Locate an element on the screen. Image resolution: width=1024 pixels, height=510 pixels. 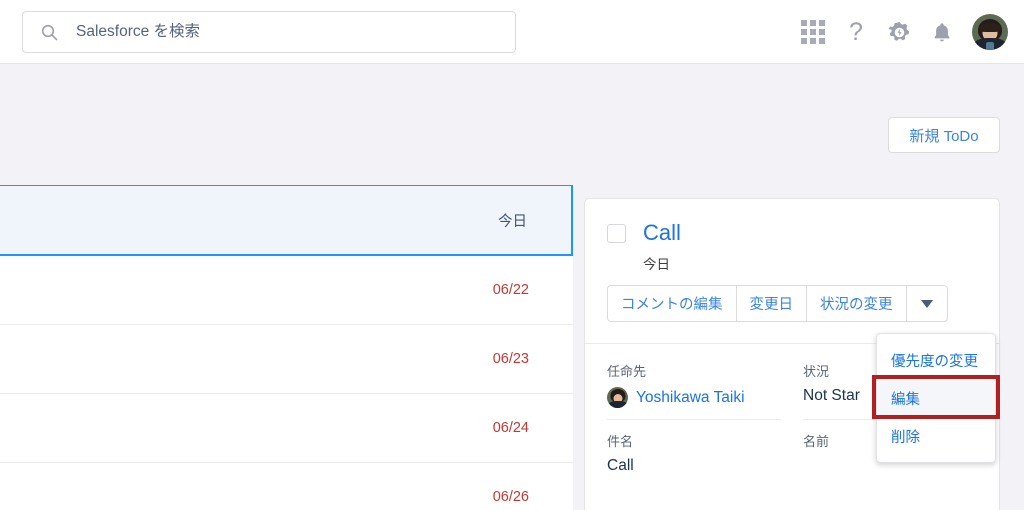
search-icon is located at coordinates (49, 32).